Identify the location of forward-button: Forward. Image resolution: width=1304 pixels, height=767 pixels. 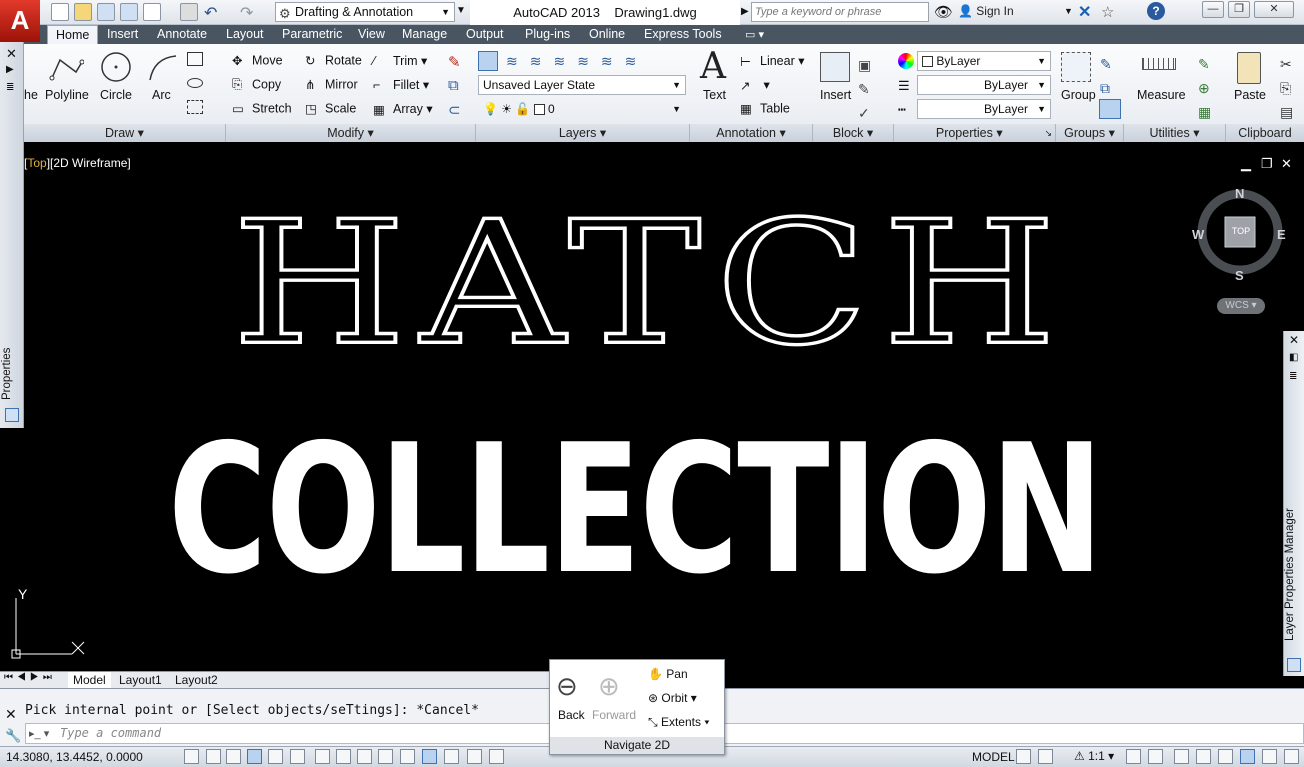
(614, 715).